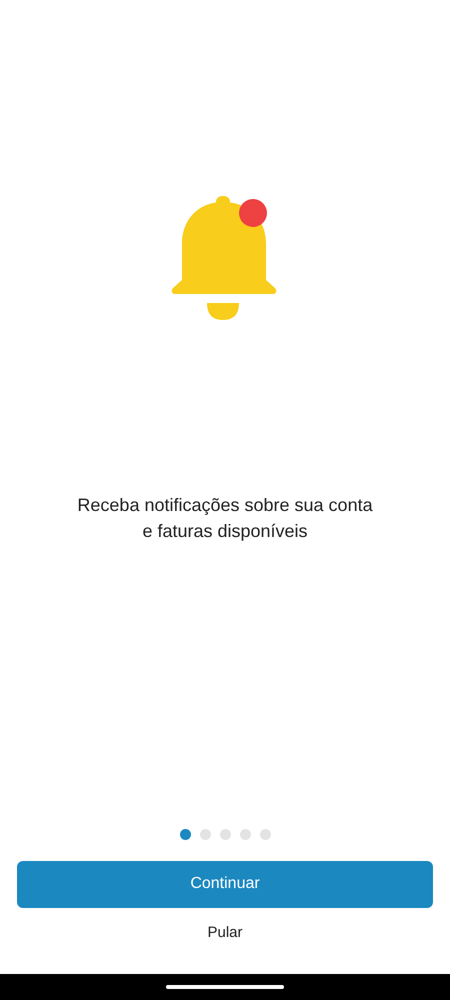  I want to click on home-indicator, so click(225, 987).